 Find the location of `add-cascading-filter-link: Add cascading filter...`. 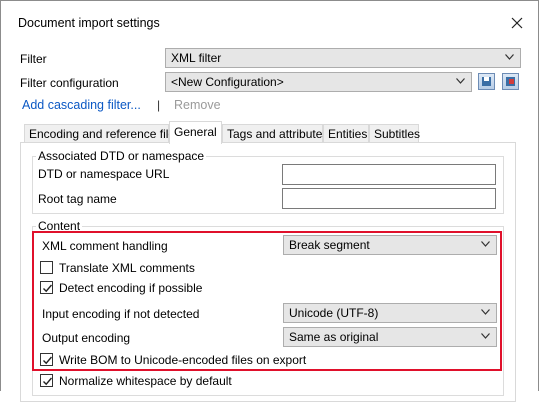

add-cascading-filter-link: Add cascading filter... is located at coordinates (81, 105).